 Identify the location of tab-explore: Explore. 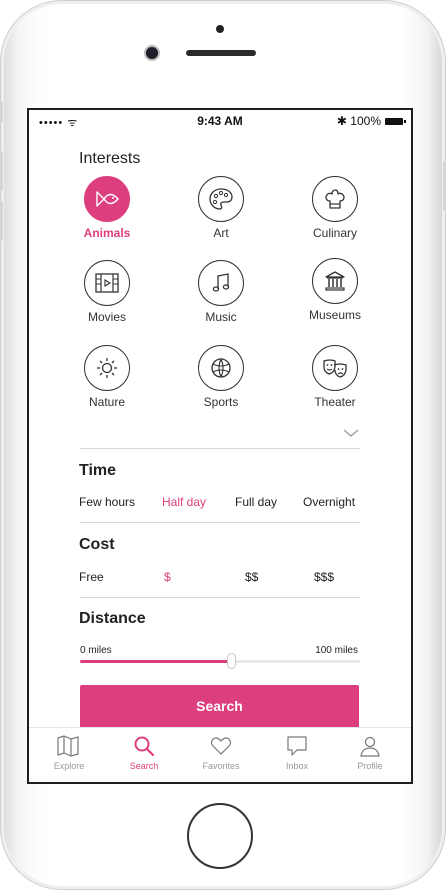
(69, 752).